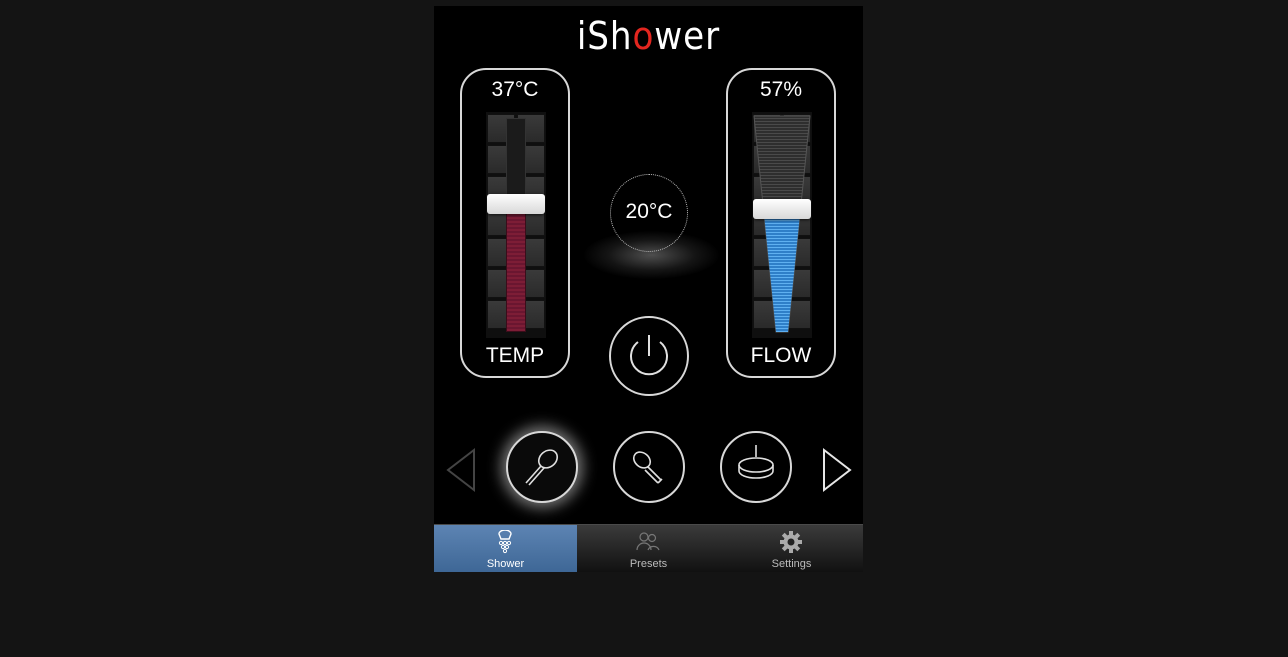 This screenshot has width=1288, height=657. I want to click on chevron-right-icon, so click(837, 470).